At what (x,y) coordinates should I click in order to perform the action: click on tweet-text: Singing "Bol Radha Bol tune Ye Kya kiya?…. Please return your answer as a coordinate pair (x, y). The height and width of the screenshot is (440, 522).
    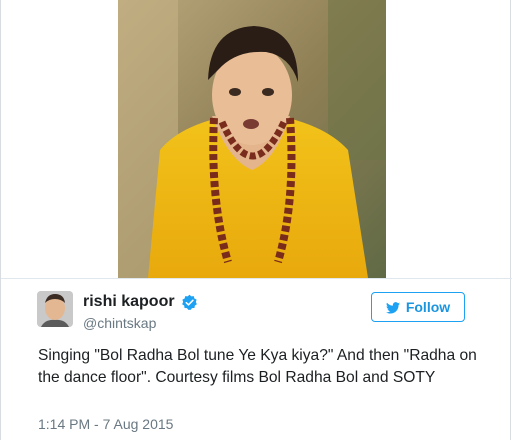
    Looking at the image, I should click on (257, 366).